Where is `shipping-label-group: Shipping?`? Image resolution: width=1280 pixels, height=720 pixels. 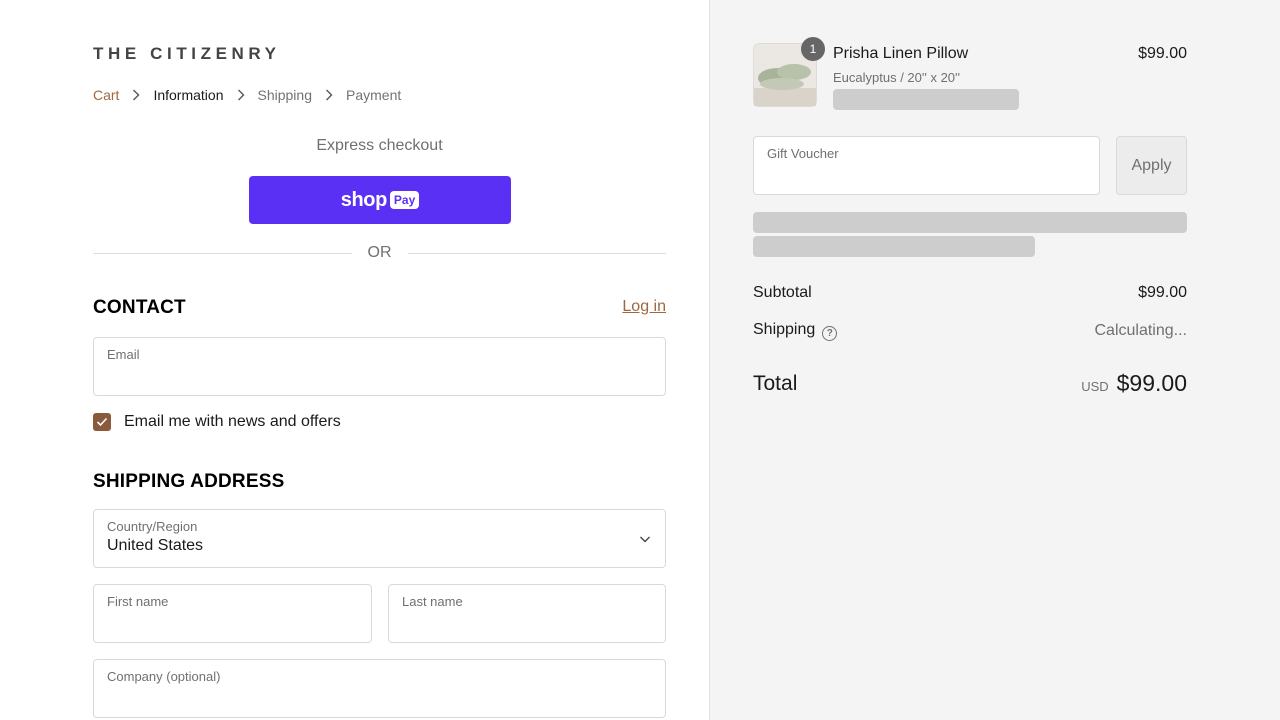 shipping-label-group: Shipping? is located at coordinates (795, 331).